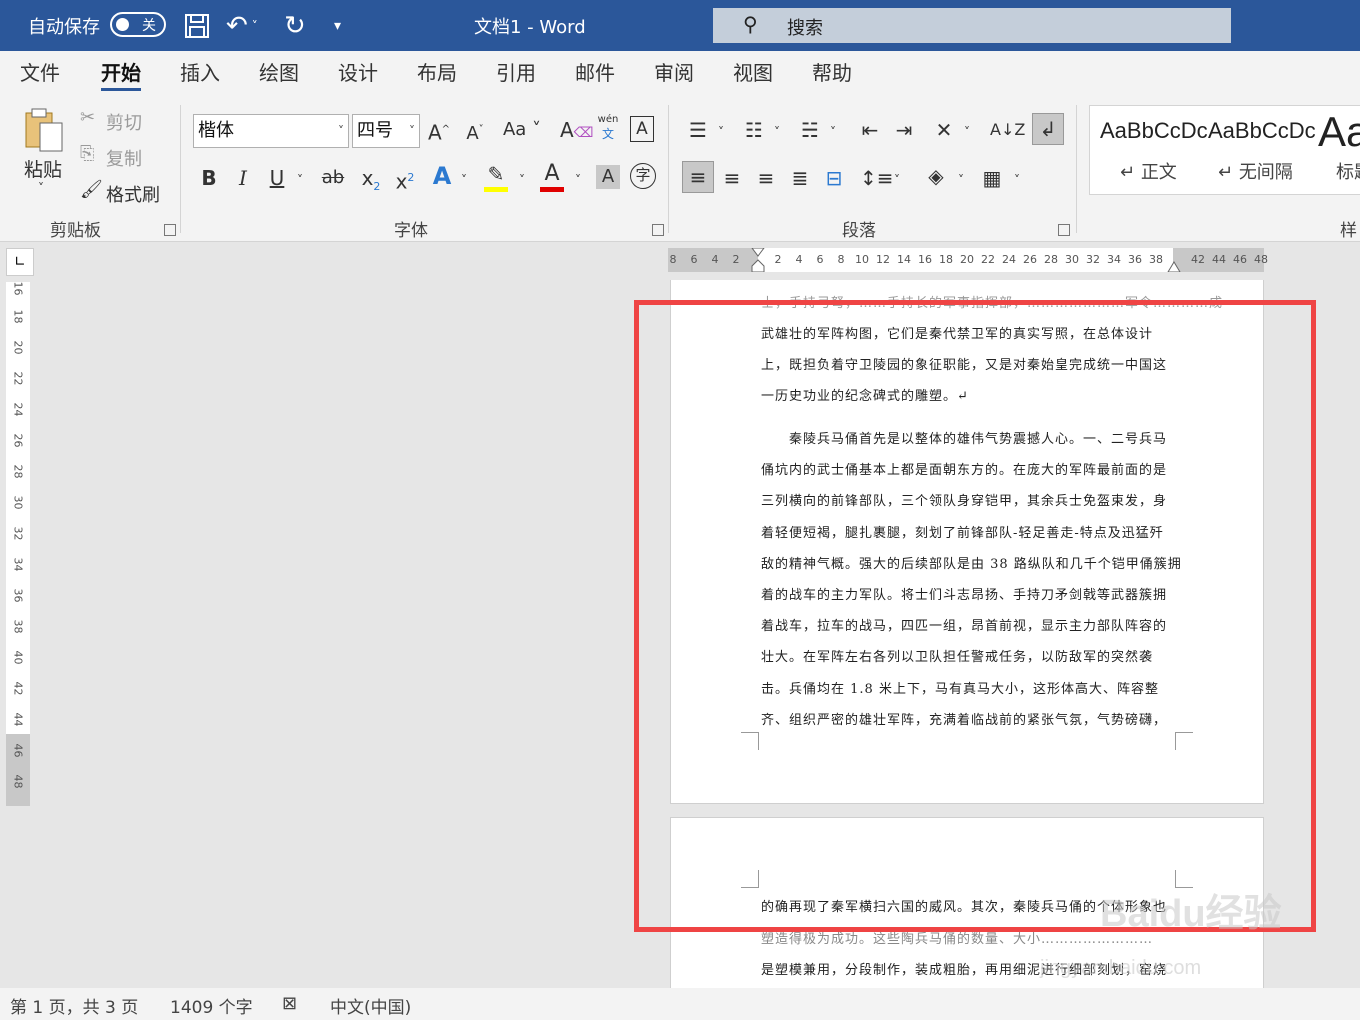 Image resolution: width=1360 pixels, height=1020 pixels. Describe the element at coordinates (1017, 180) in the screenshot. I see `borders-dropdown-icon: ˅` at that location.